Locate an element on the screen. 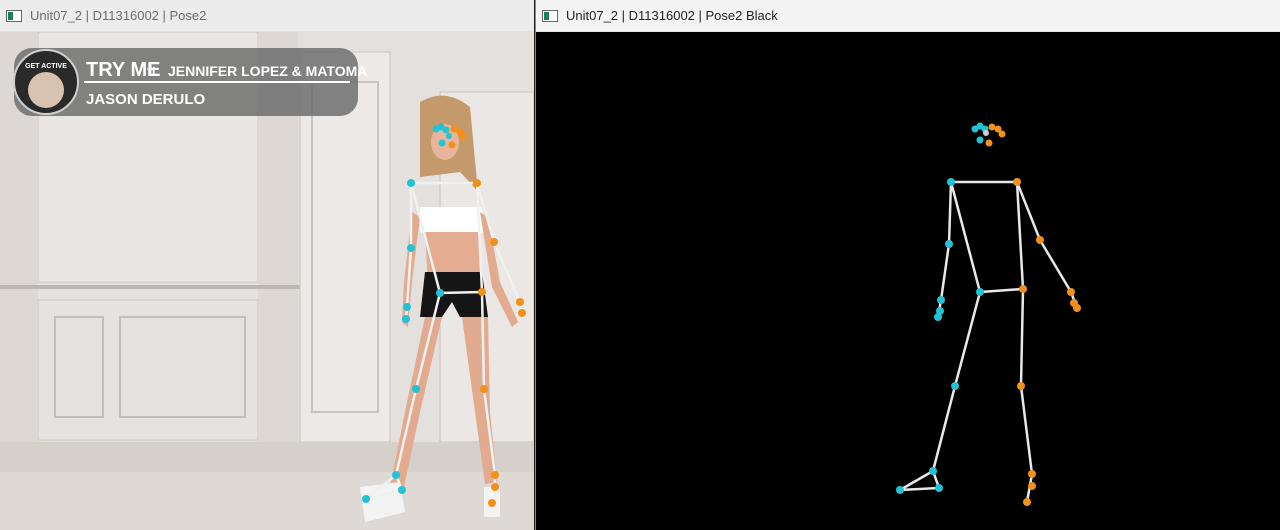 The image size is (1280, 530). pose2-titlebar: Unit07_2 | D11316002 | Pose2 is located at coordinates (267, 16).